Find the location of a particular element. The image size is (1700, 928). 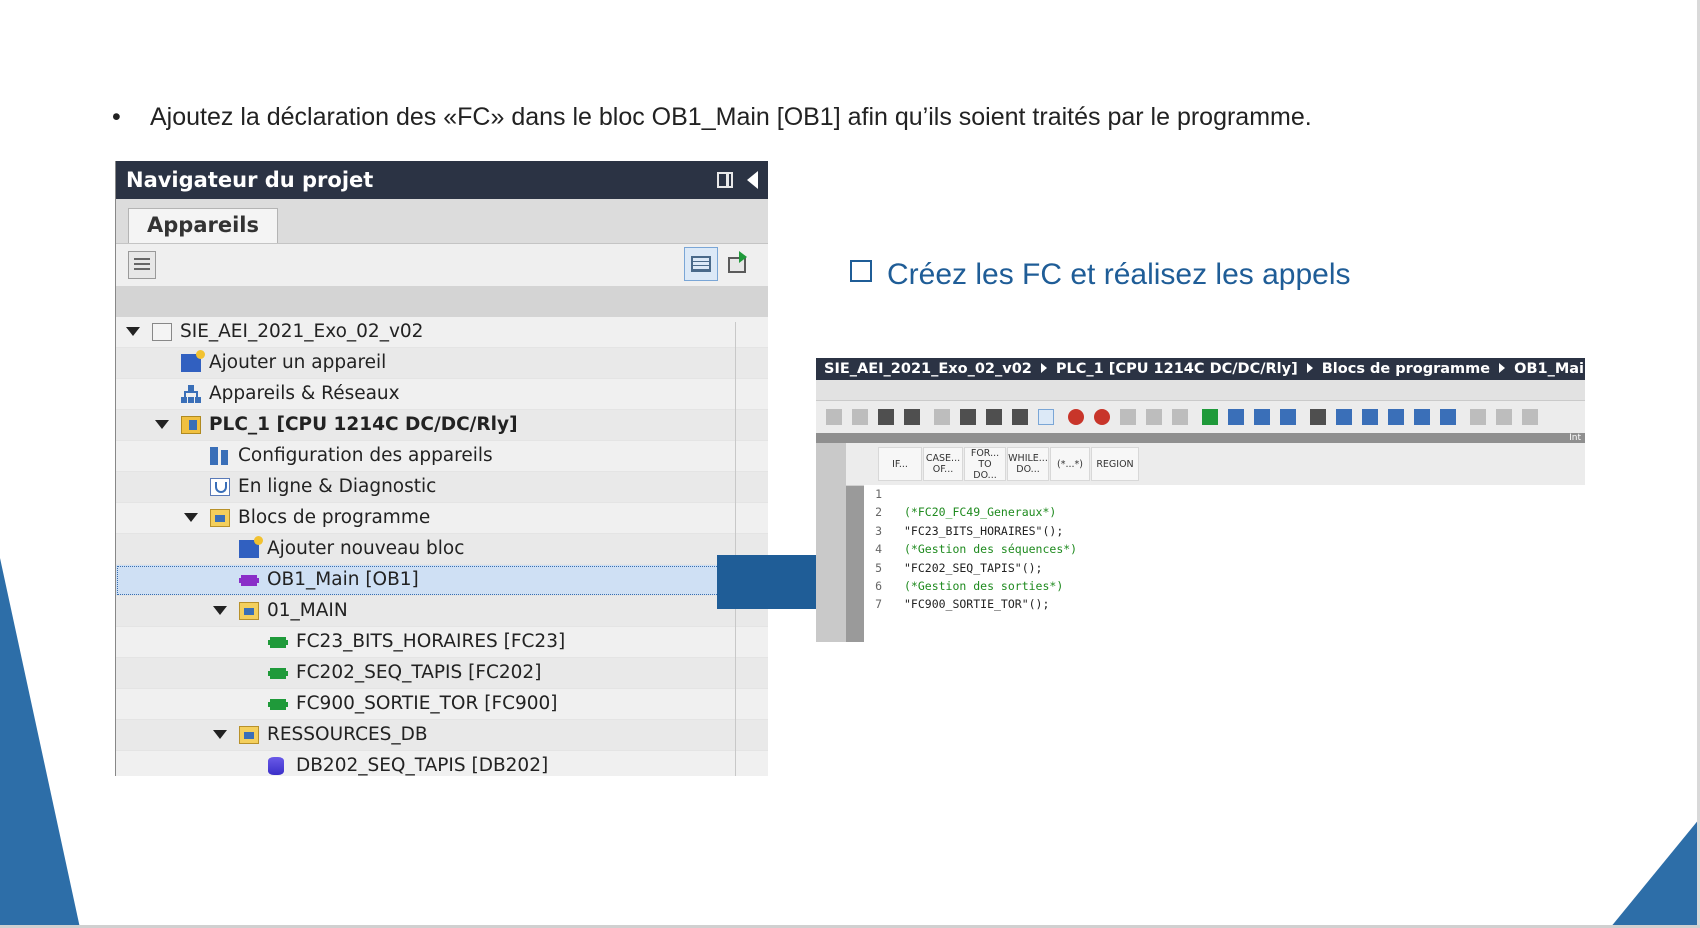

jump-icon is located at coordinates (1288, 417).